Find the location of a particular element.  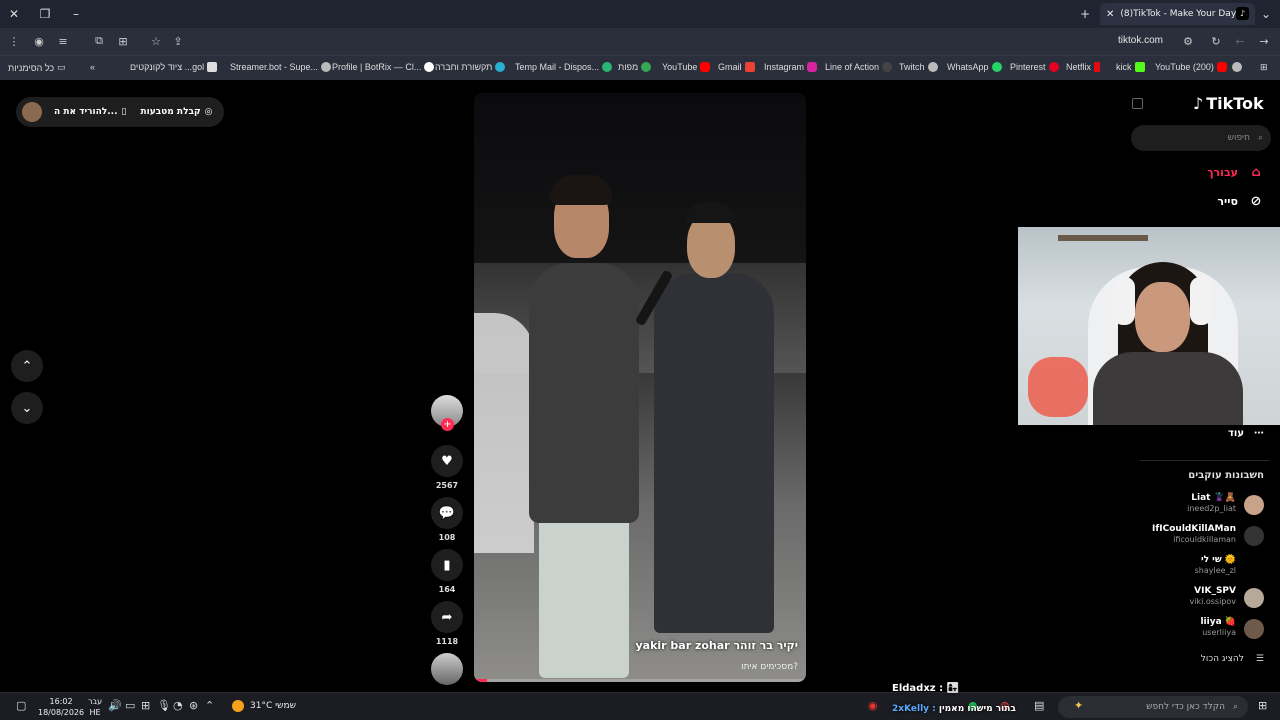

promo-pill: להוריד את ה... ▯ קבלת מטבעות ◎ is located at coordinates (120, 112).